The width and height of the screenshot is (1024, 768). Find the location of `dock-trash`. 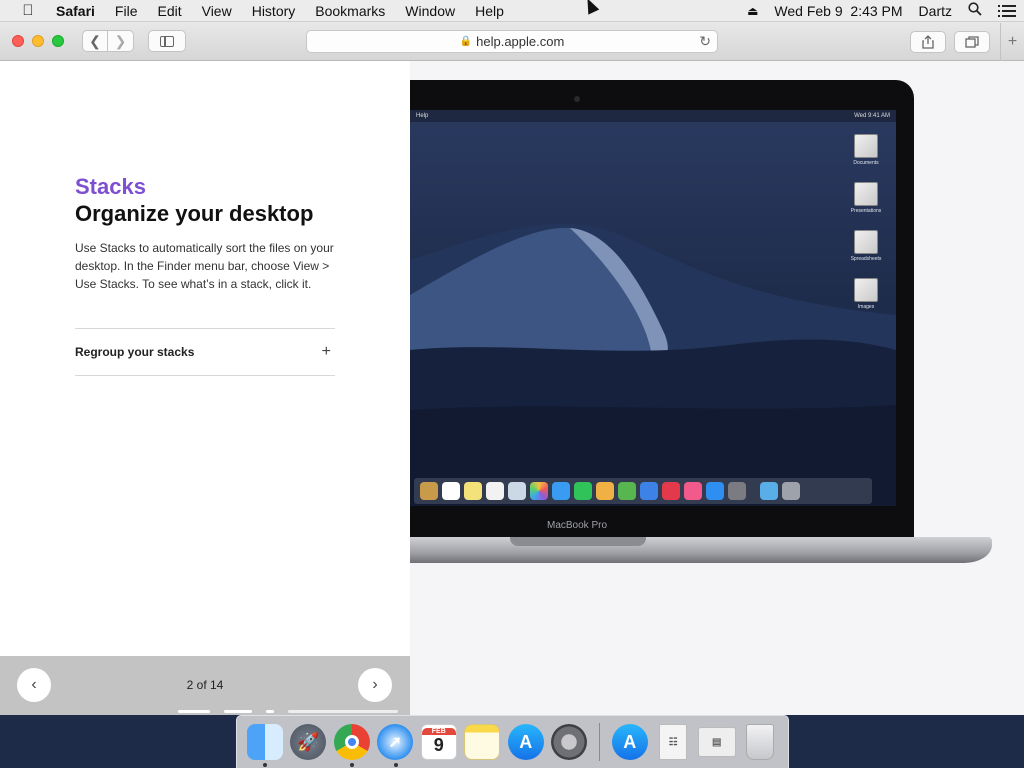

dock-trash is located at coordinates (760, 742).